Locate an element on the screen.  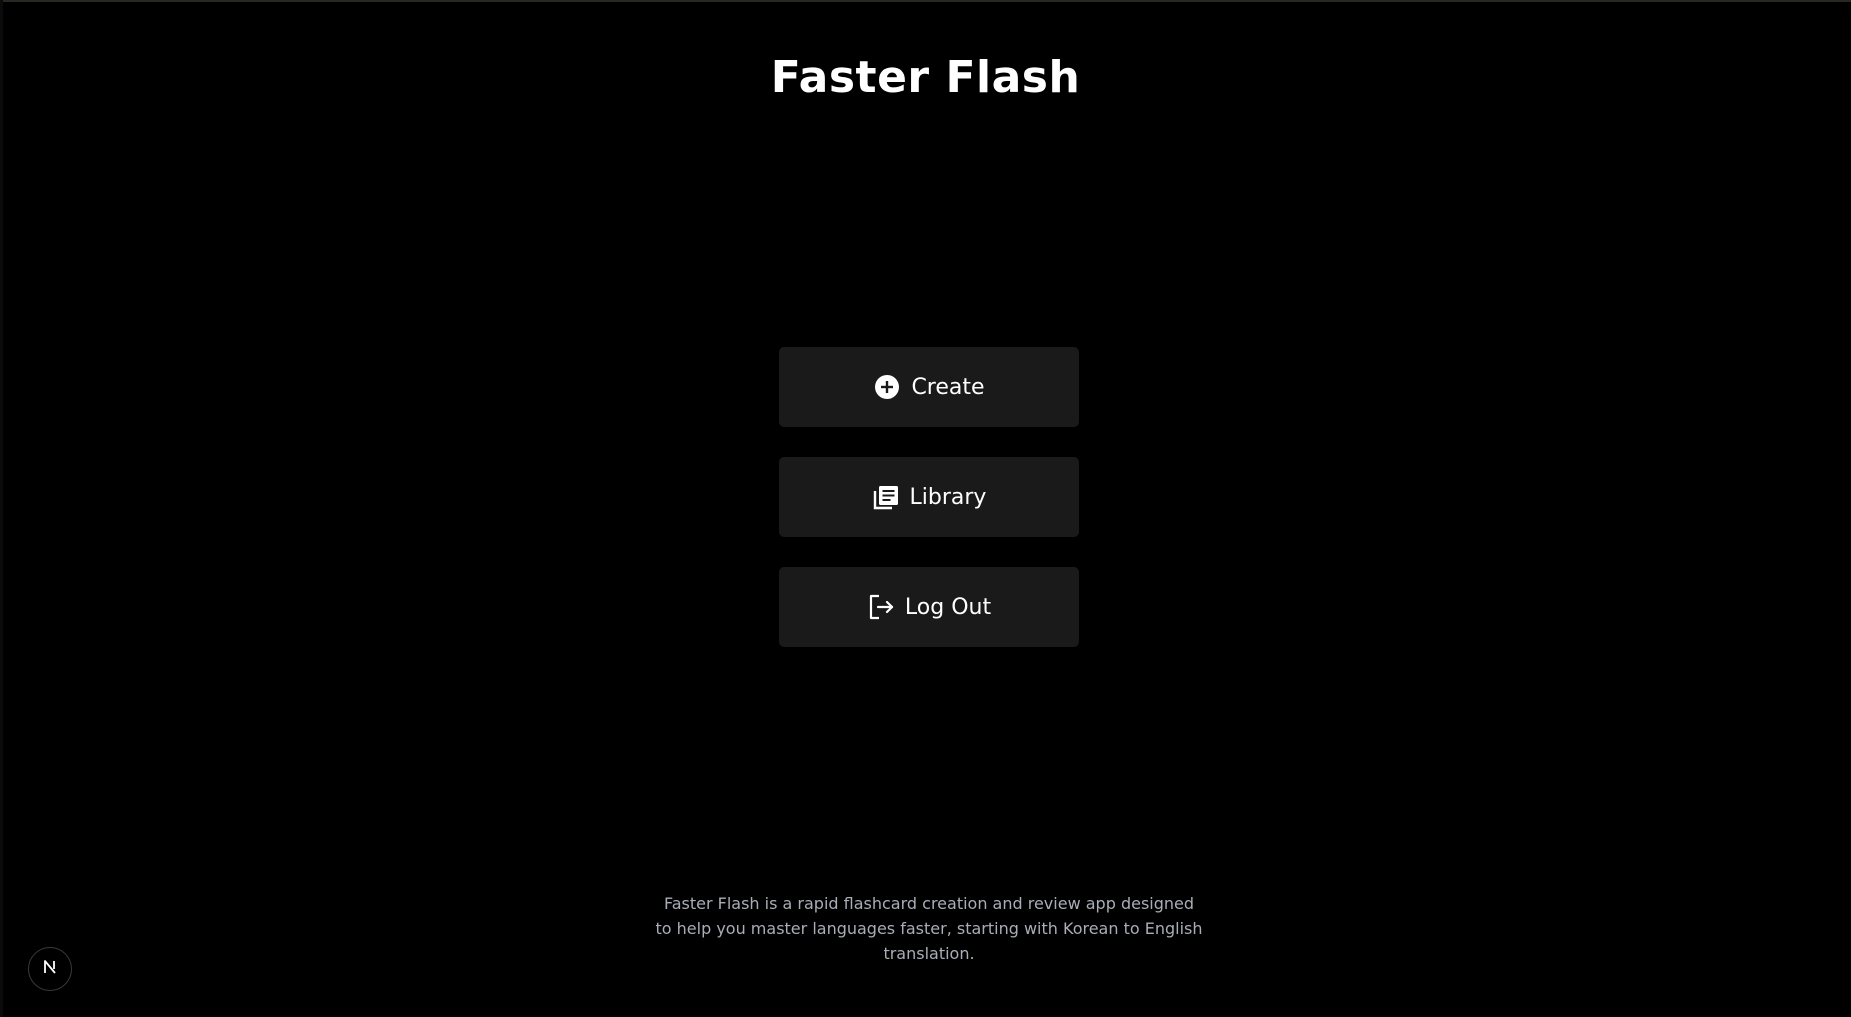
page-title: Faster Flash is located at coordinates (925, 77).